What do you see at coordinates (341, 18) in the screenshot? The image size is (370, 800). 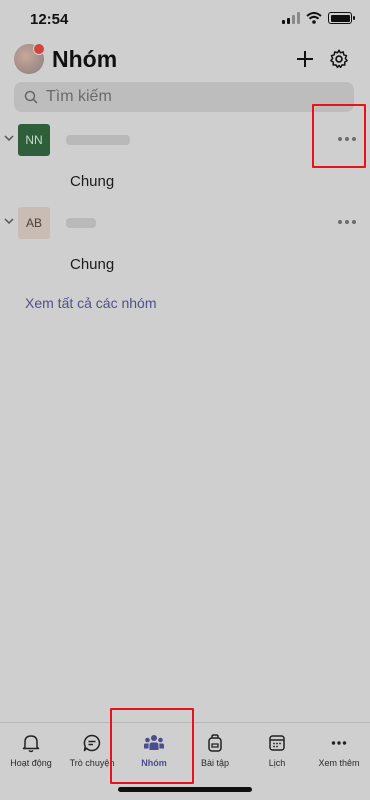 I see `battery-icon` at bounding box center [341, 18].